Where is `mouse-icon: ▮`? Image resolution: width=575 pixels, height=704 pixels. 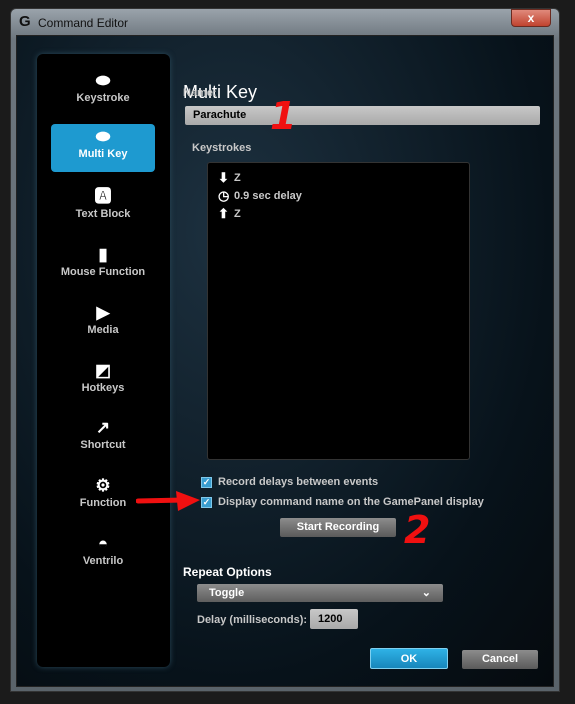 mouse-icon: ▮ is located at coordinates (103, 254).